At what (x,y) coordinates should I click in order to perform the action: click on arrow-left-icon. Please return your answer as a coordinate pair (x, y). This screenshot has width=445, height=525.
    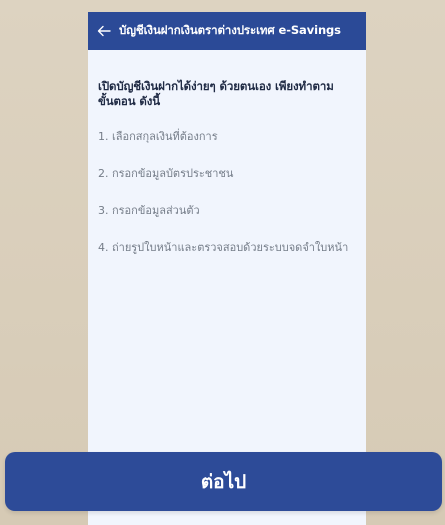
    Looking at the image, I should click on (104, 31).